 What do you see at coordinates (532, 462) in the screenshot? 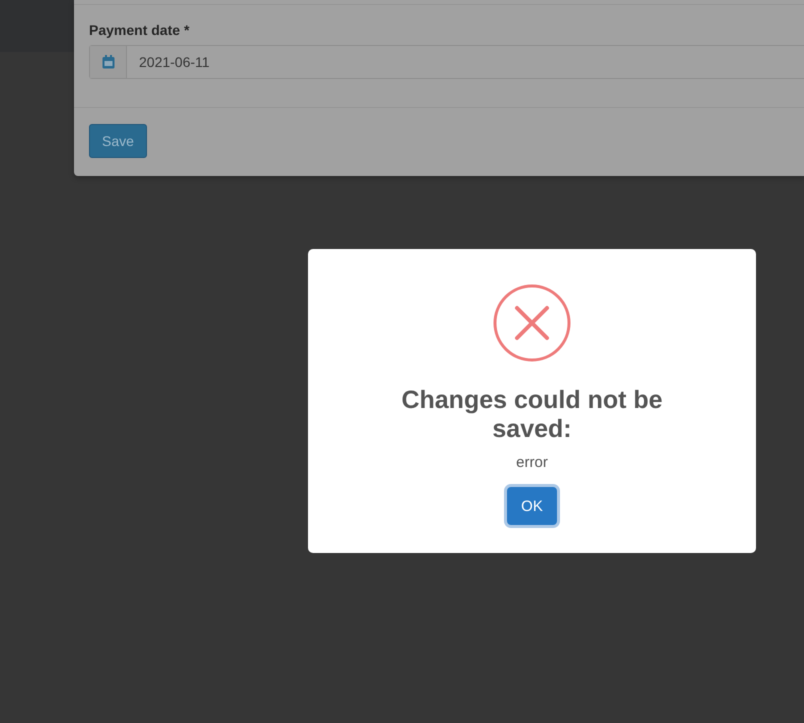
I see `alert-message: error` at bounding box center [532, 462].